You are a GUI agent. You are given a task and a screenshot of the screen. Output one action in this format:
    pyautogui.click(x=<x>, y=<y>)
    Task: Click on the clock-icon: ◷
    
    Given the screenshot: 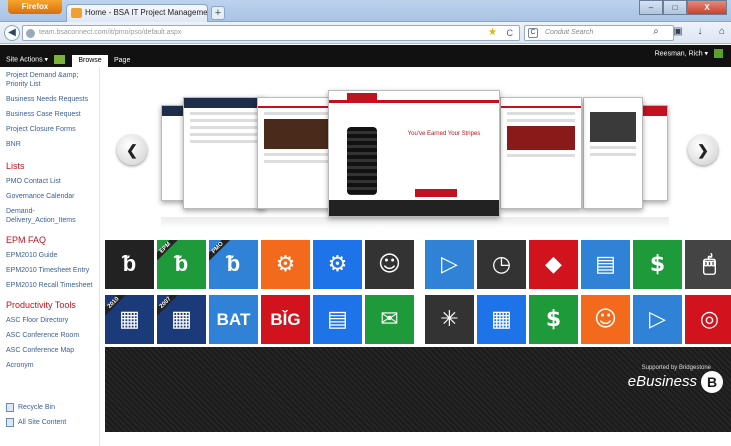 What is the action you would take?
    pyautogui.click(x=501, y=264)
    